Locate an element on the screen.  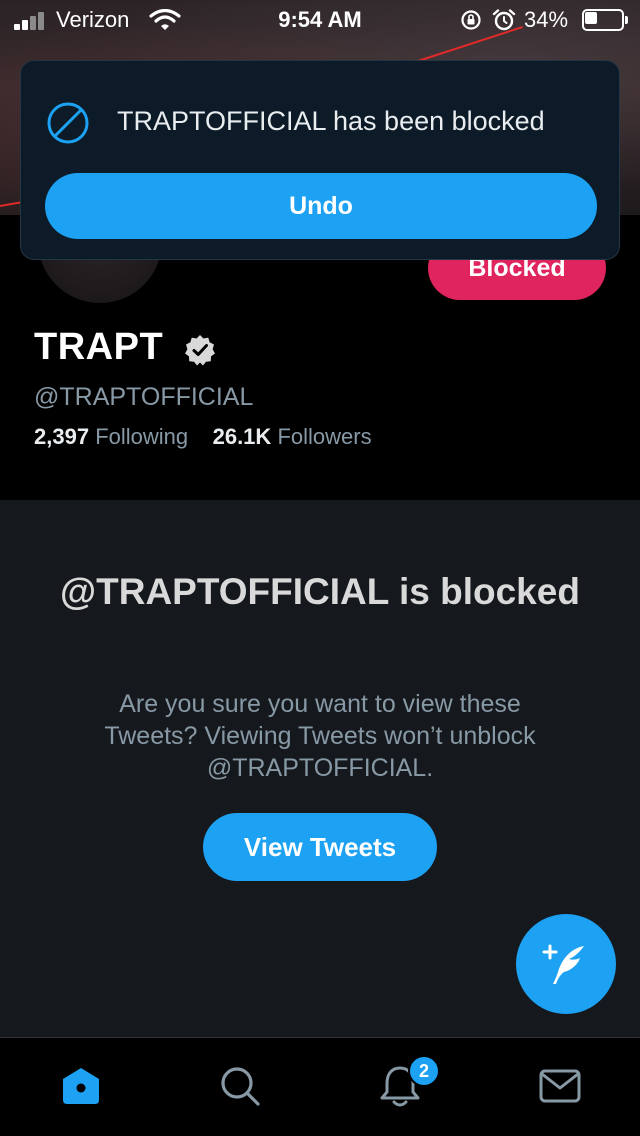
search-icon is located at coordinates (240, 1086).